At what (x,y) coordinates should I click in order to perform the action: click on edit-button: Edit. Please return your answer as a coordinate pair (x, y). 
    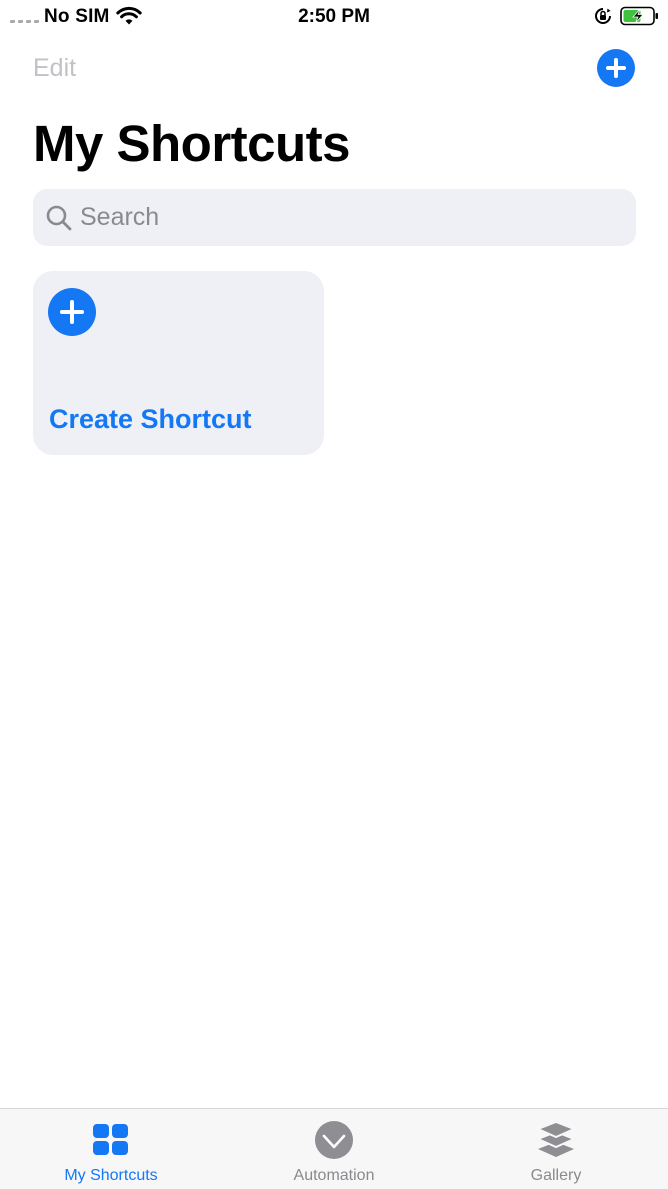
    Looking at the image, I should click on (54, 68).